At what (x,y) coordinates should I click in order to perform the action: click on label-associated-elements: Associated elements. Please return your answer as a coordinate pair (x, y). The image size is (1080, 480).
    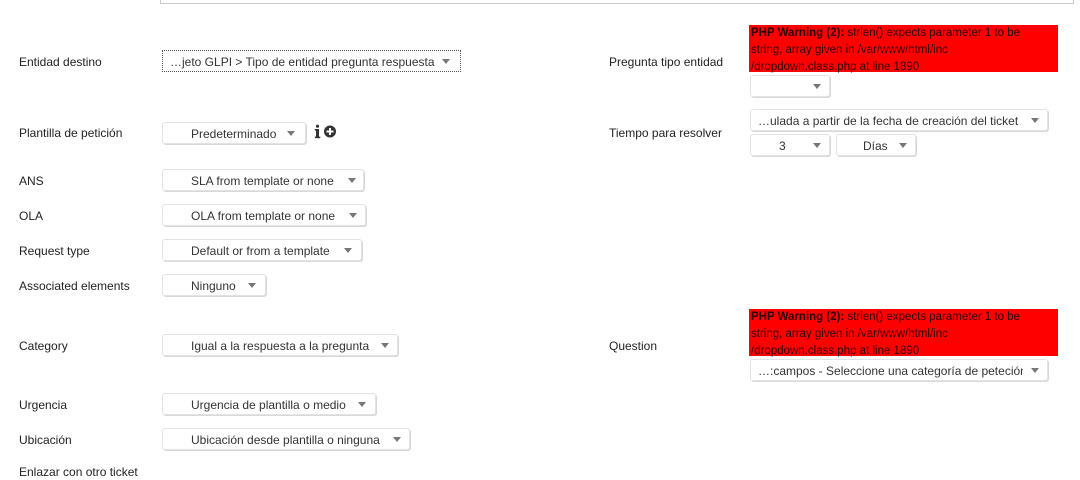
    Looking at the image, I should click on (74, 286).